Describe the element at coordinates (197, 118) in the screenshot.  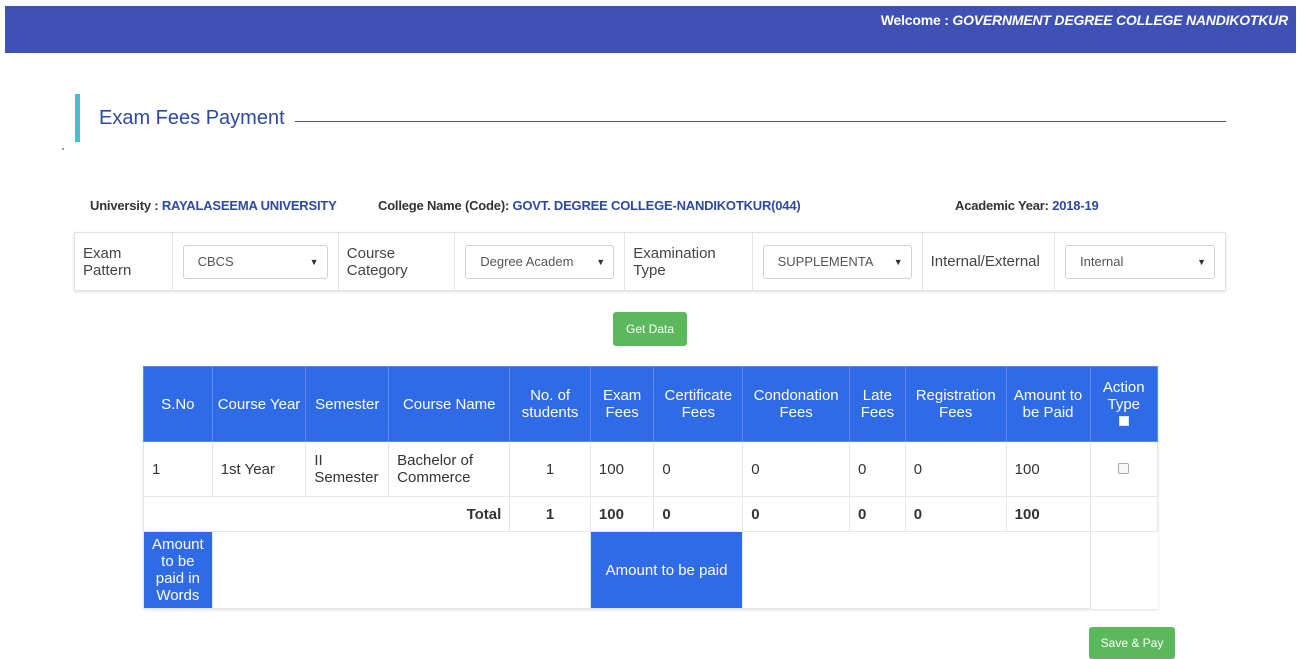
I see `page-title: Exam Fees Payment` at that location.